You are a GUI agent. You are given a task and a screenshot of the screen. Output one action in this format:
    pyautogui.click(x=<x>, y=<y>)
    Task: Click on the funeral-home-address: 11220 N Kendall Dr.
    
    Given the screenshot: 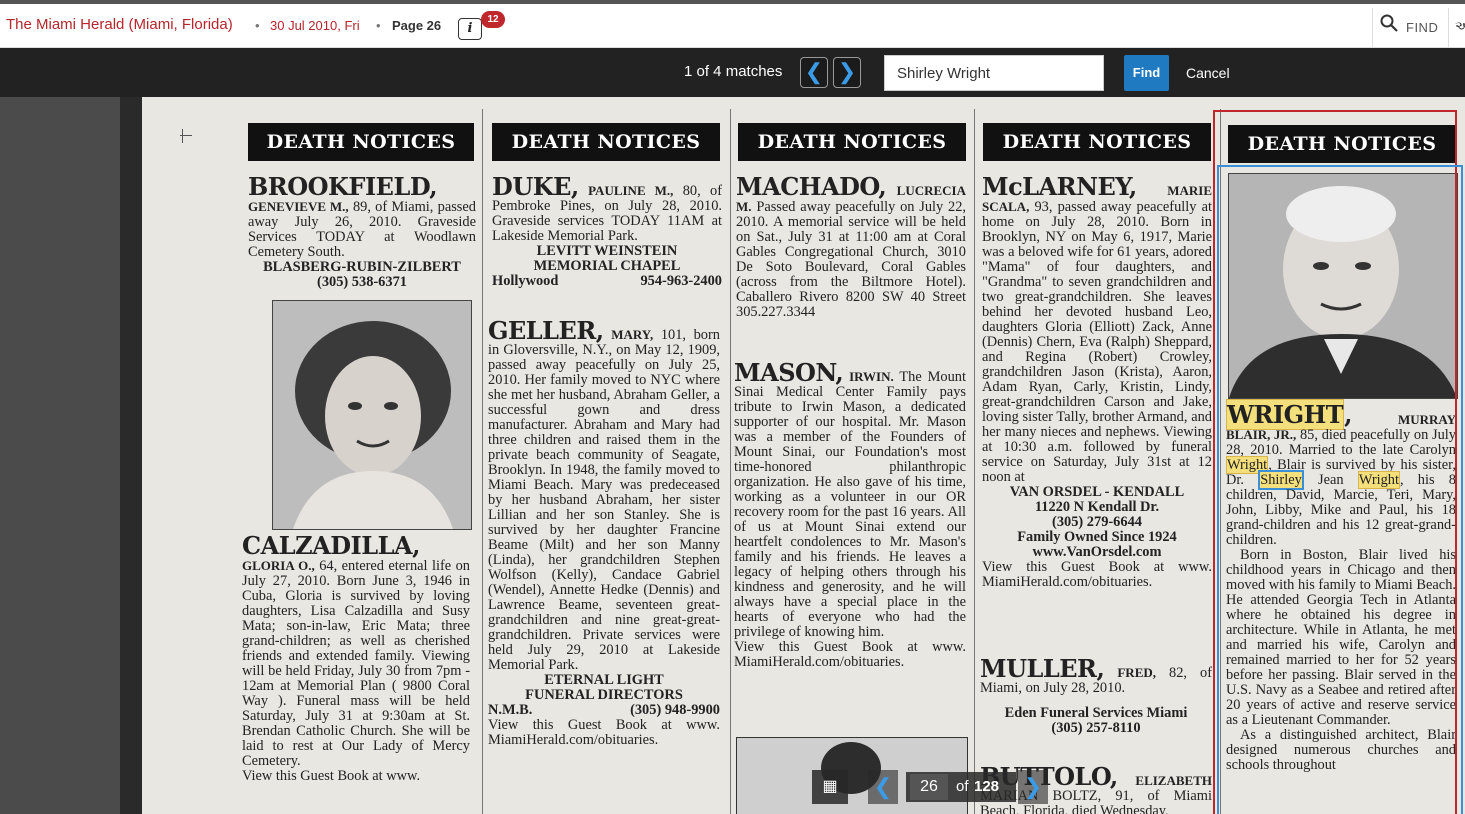 What is the action you would take?
    pyautogui.click(x=1097, y=507)
    